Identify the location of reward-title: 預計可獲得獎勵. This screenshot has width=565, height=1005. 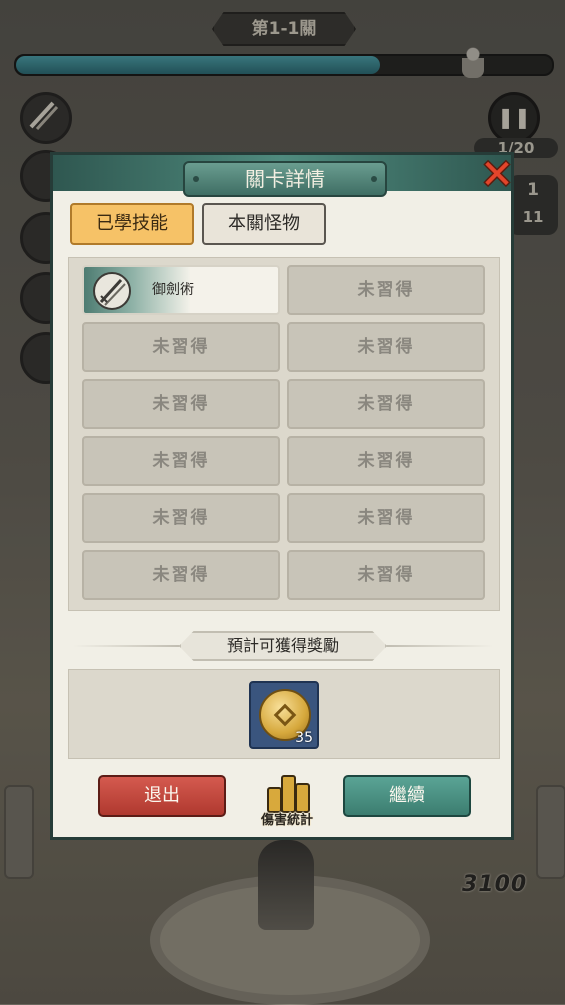
(283, 646).